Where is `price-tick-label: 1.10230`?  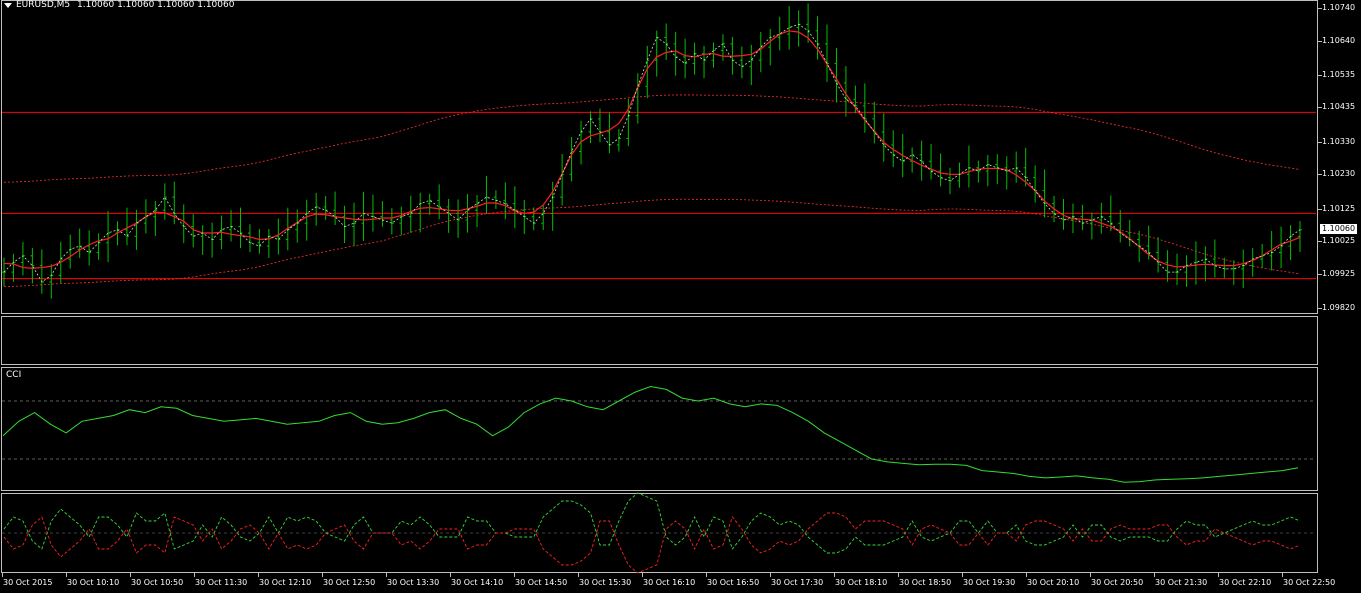 price-tick-label: 1.10230 is located at coordinates (1339, 174).